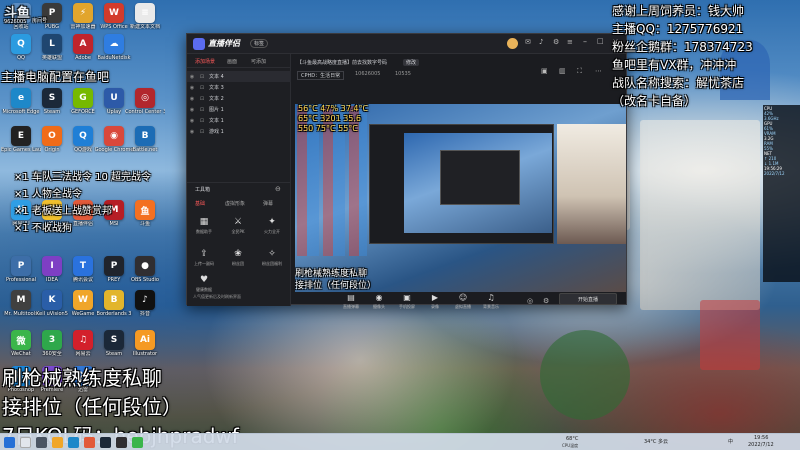  What do you see at coordinates (145, 108) in the screenshot?
I see `desktop-icon: ◎Control Center 3.0` at bounding box center [145, 108].